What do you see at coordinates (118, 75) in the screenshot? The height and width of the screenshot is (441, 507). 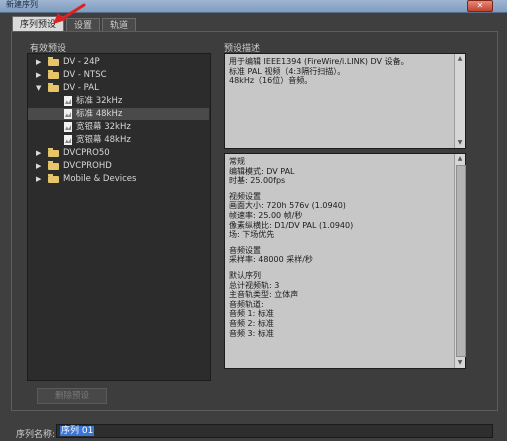 I see `tree-item-dv-ntsc: ▶ DV - NTSC` at bounding box center [118, 75].